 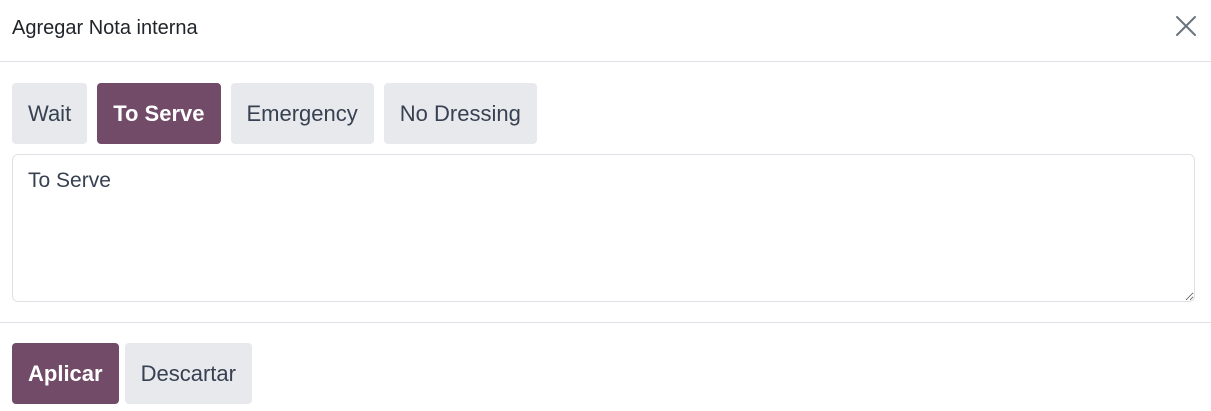 What do you see at coordinates (460, 113) in the screenshot?
I see `preset-no-dressing-button: No Dressing` at bounding box center [460, 113].